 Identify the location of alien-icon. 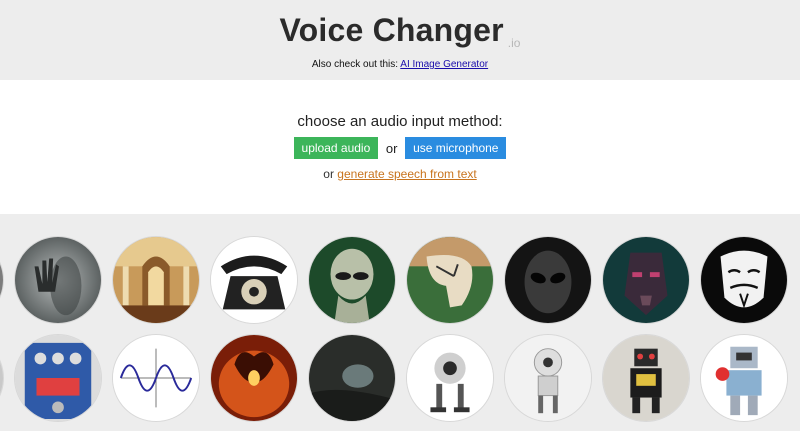
(352, 280).